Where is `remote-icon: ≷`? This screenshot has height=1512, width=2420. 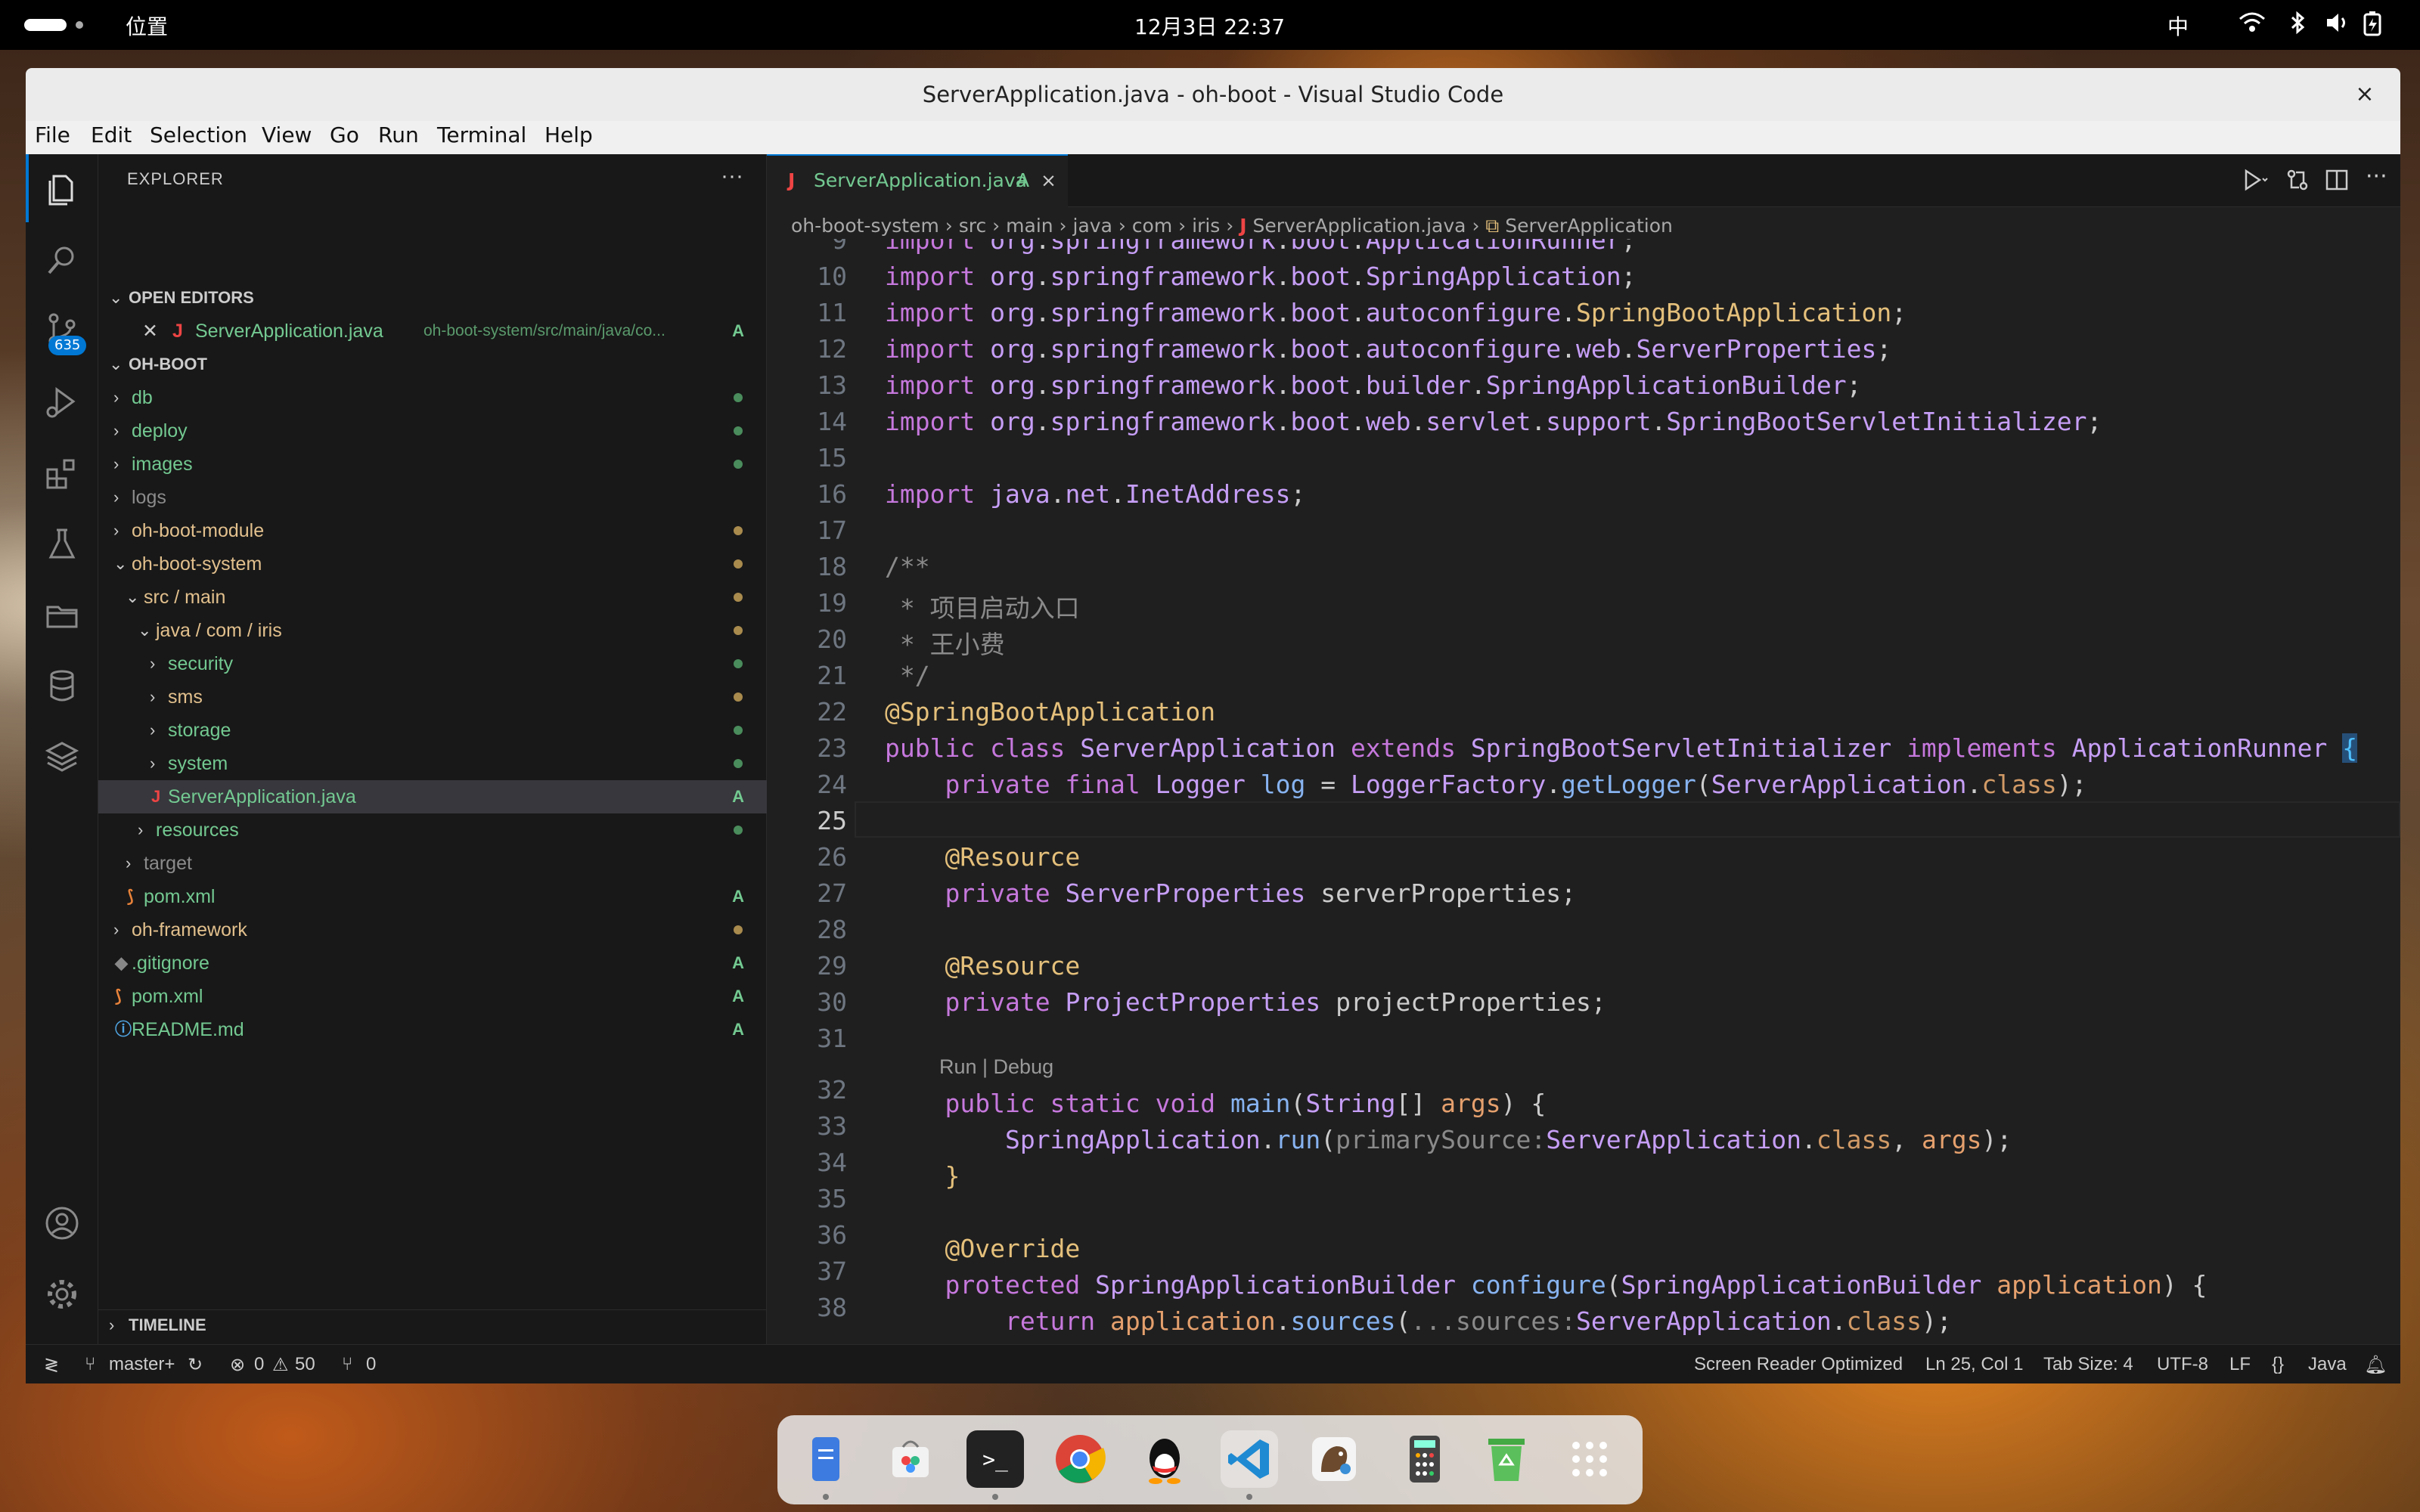
remote-icon: ≷ is located at coordinates (51, 1365).